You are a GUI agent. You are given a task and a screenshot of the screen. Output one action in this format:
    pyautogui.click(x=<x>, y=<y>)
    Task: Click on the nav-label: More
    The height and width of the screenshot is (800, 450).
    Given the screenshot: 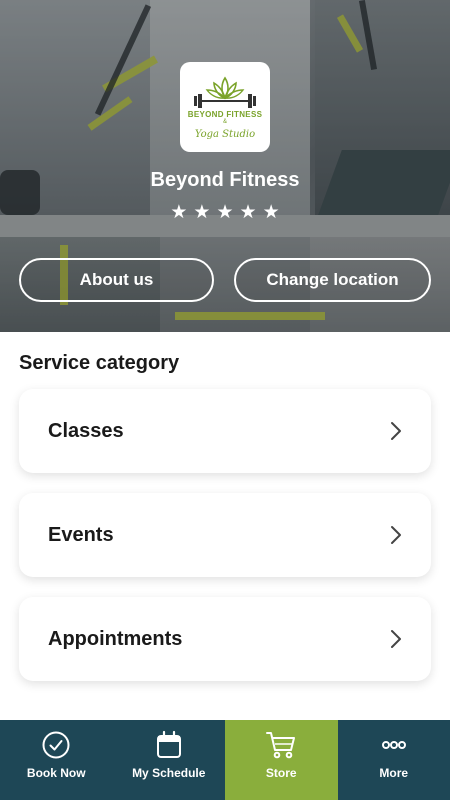 What is the action you would take?
    pyautogui.click(x=394, y=773)
    